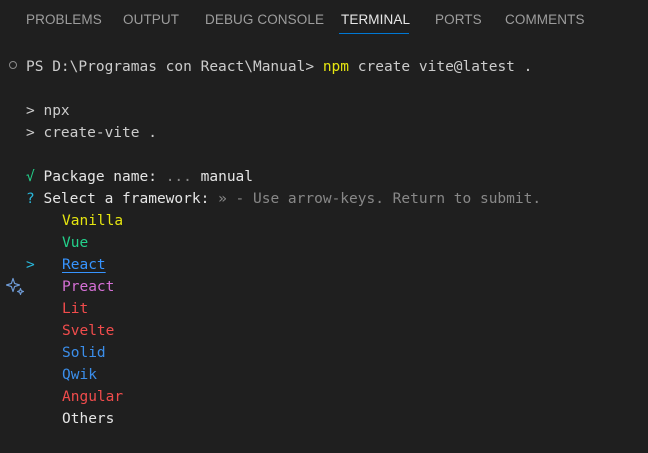 This screenshot has width=648, height=453. What do you see at coordinates (30, 265) in the screenshot?
I see `selection-pointer-icon: >` at bounding box center [30, 265].